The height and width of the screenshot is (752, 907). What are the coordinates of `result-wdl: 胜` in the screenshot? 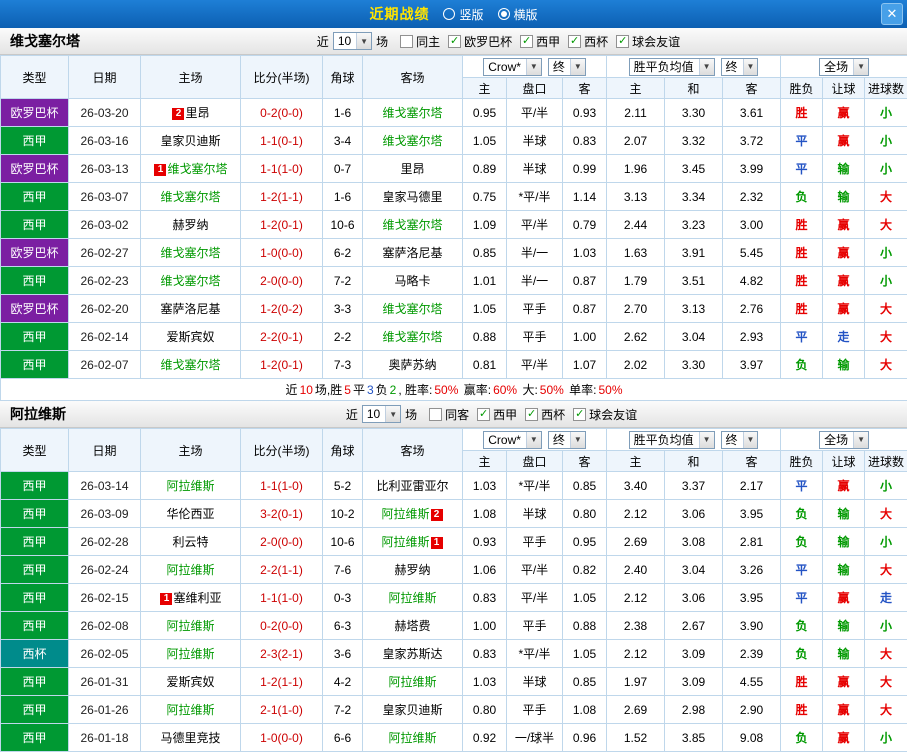 It's located at (802, 281).